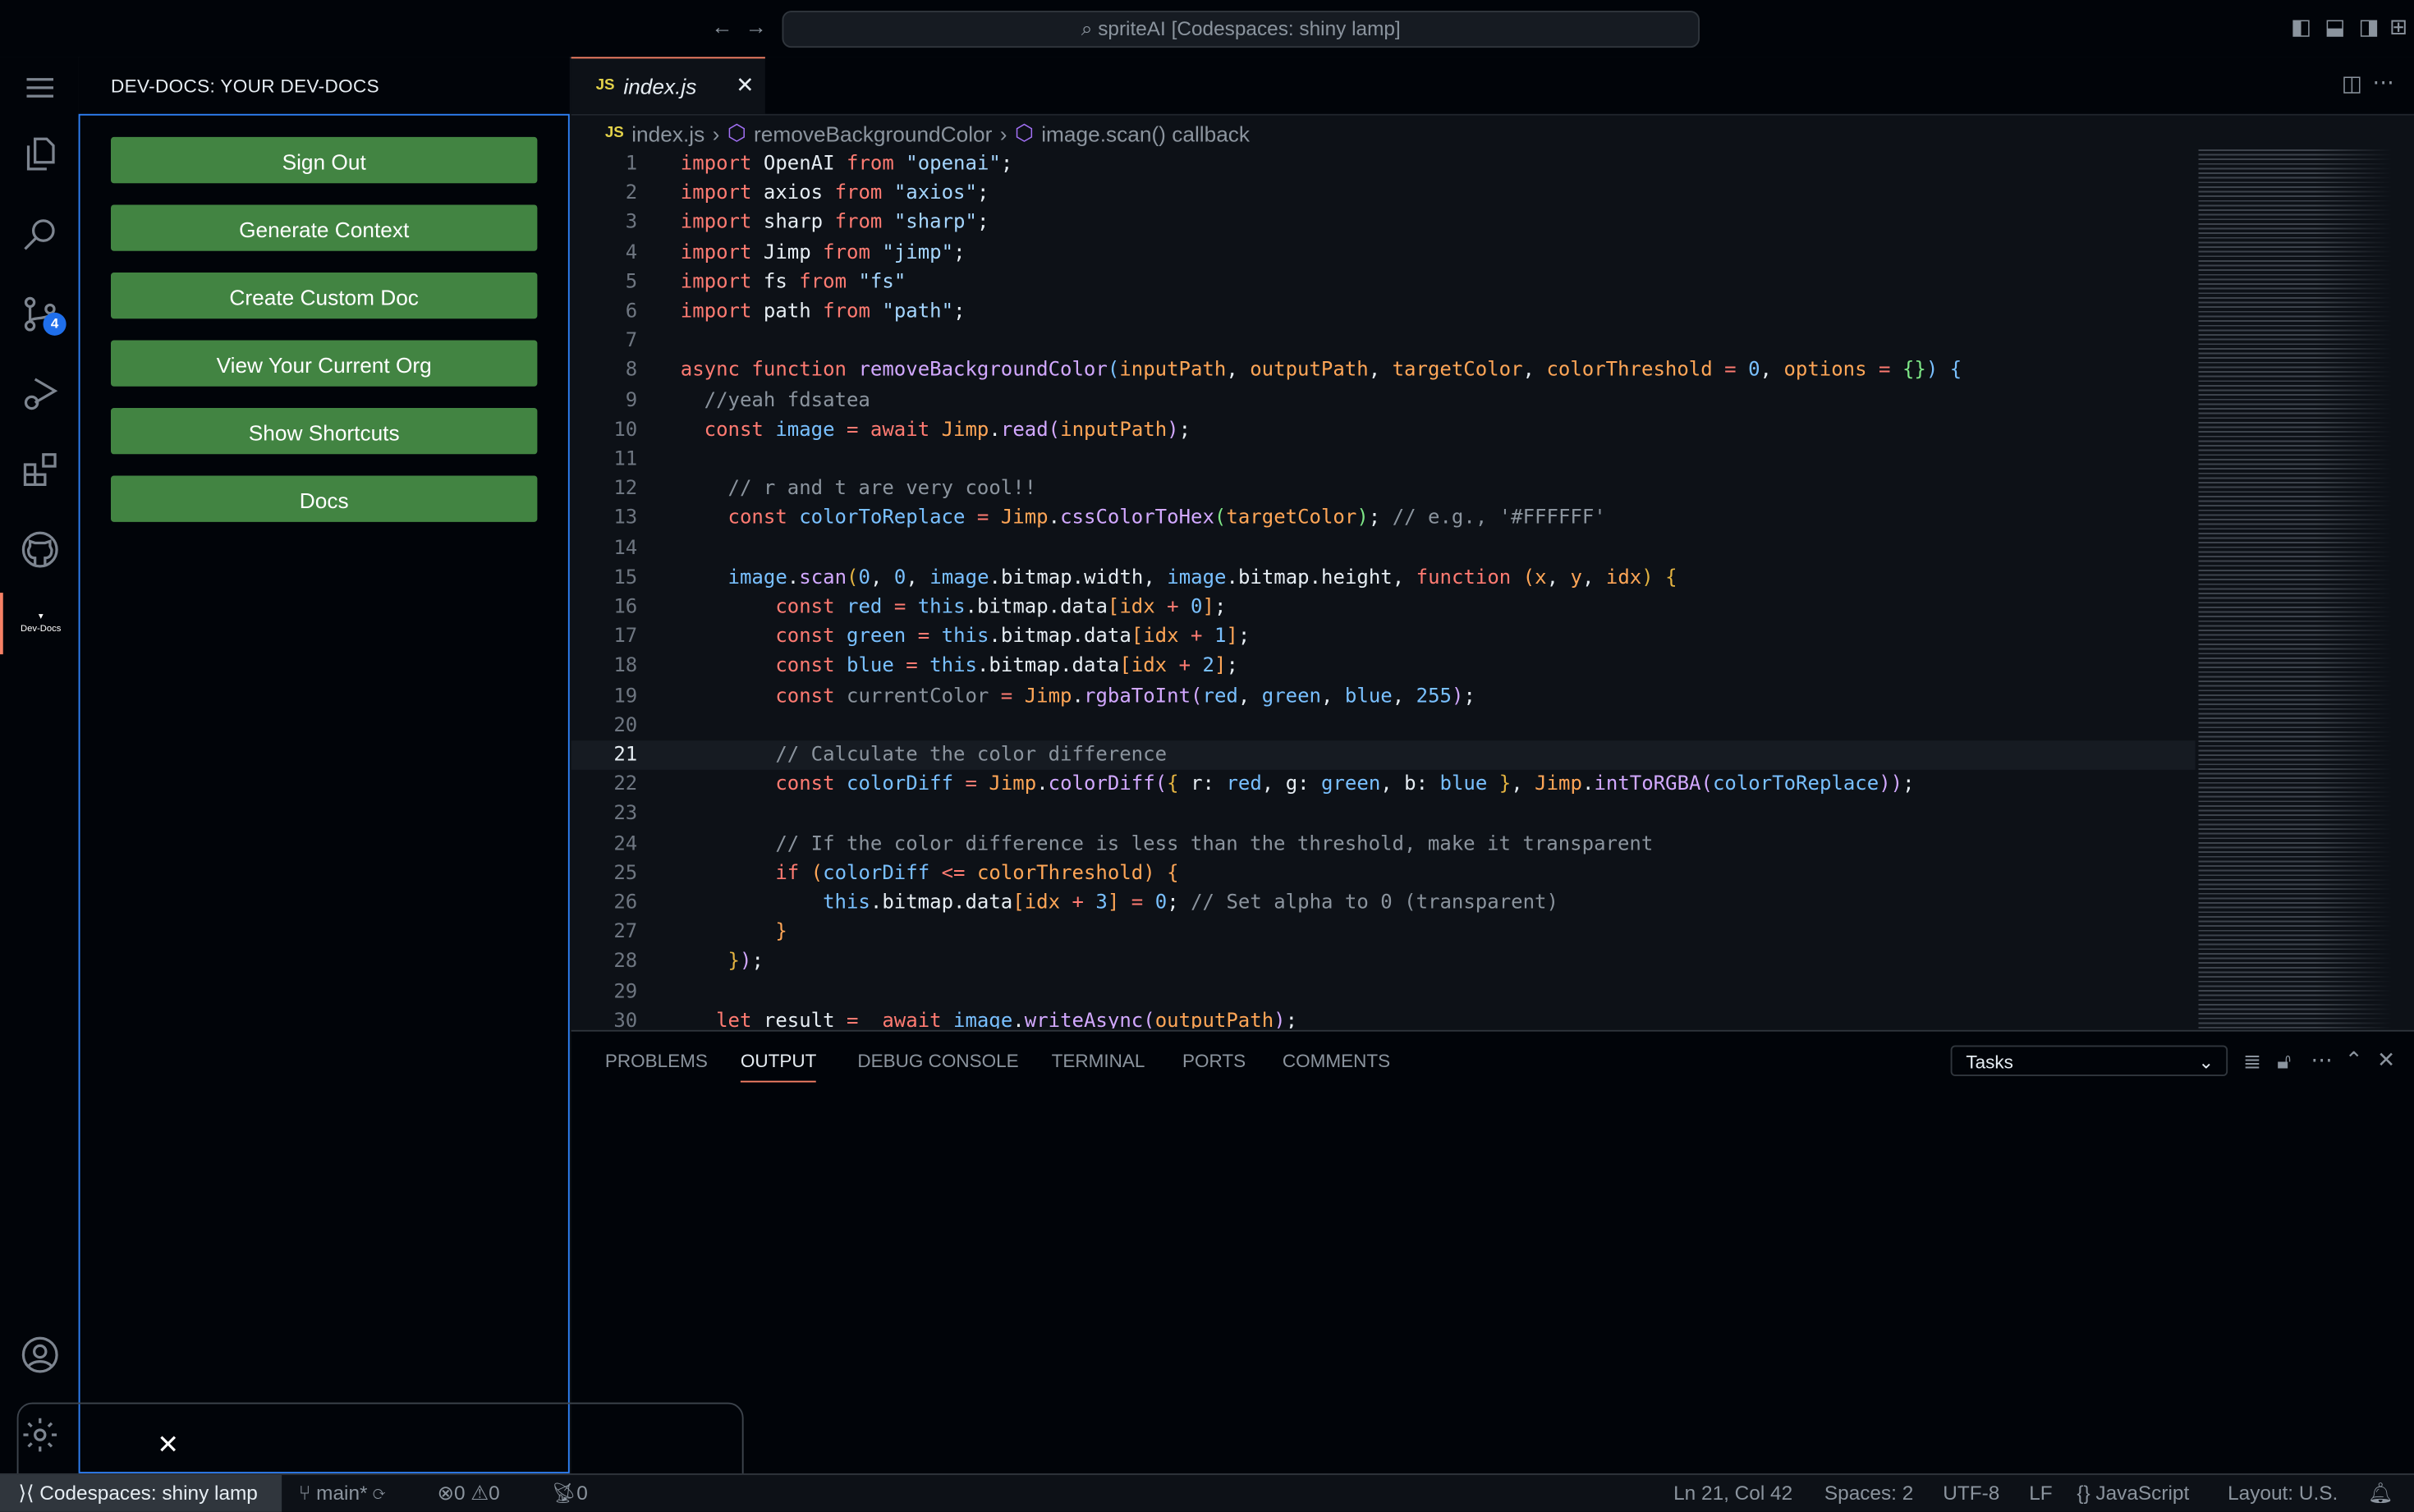  I want to click on code-token: "path", so click(912, 311).